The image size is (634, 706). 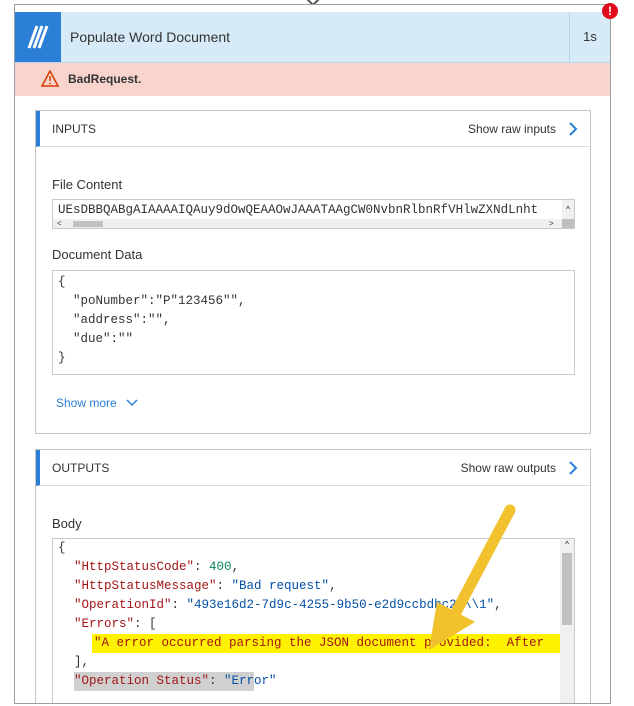 What do you see at coordinates (508, 468) in the screenshot?
I see `show-raw-outputs-link: Show raw outputs` at bounding box center [508, 468].